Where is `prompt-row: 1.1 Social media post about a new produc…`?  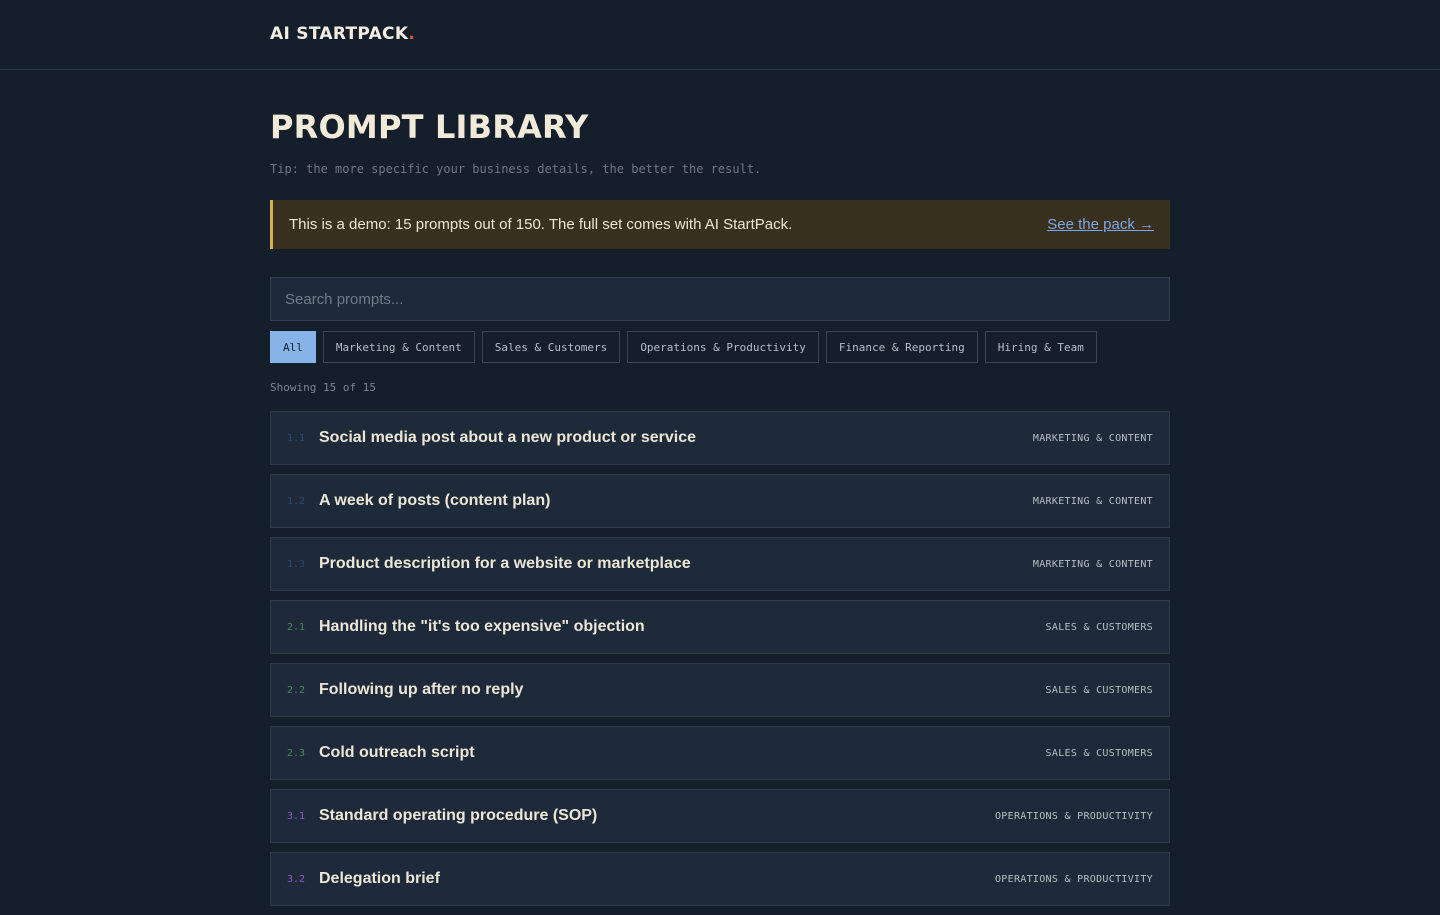
prompt-row: 1.1 Social media post about a new produc… is located at coordinates (720, 438).